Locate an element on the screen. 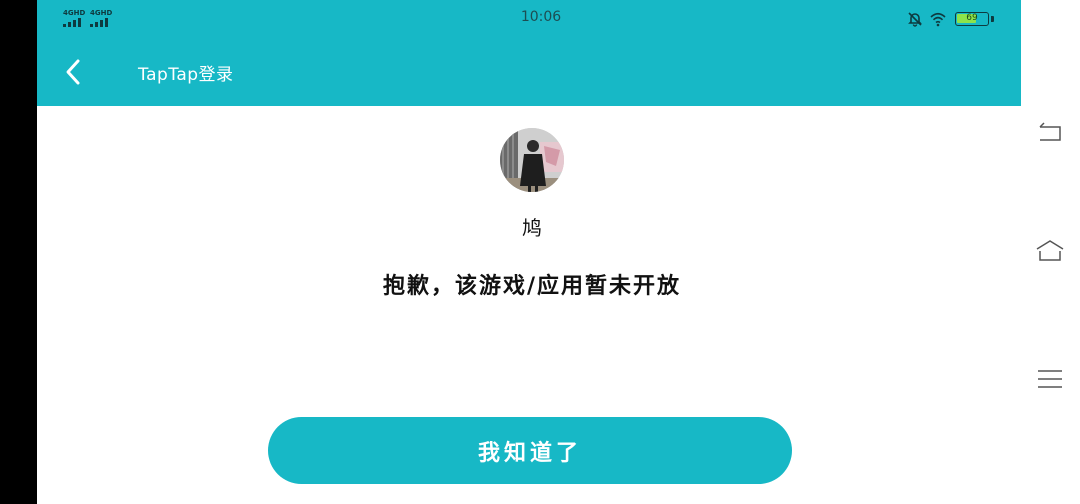  screen-left-edge is located at coordinates (18, 252).